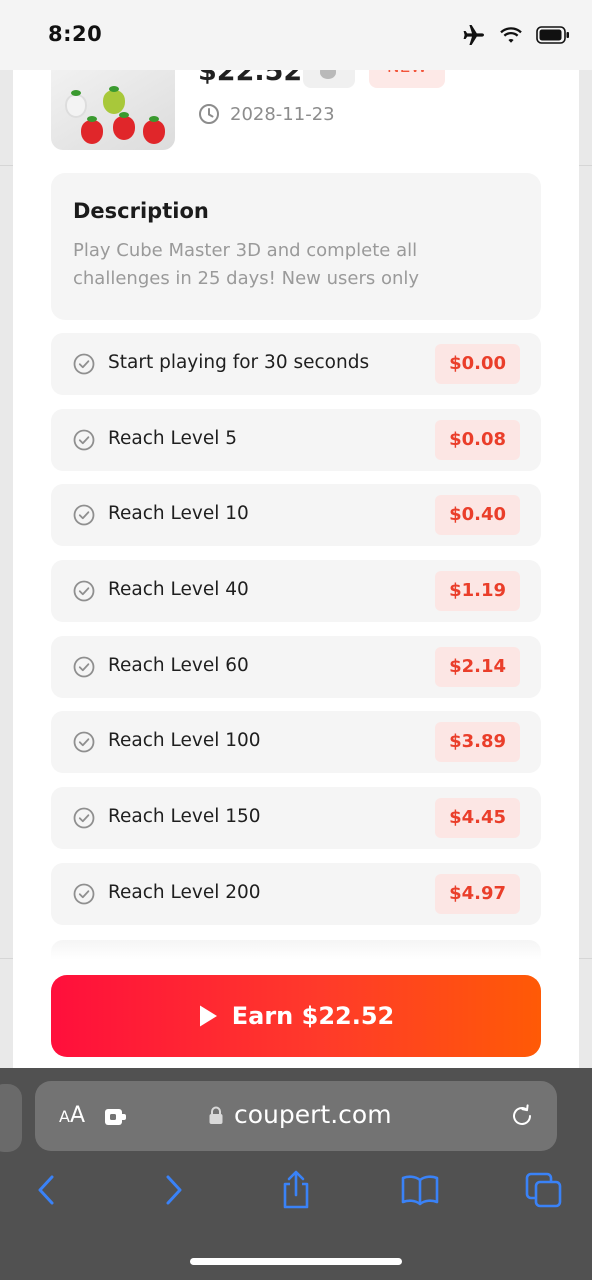  I want to click on task-reward: $1.19, so click(477, 591).